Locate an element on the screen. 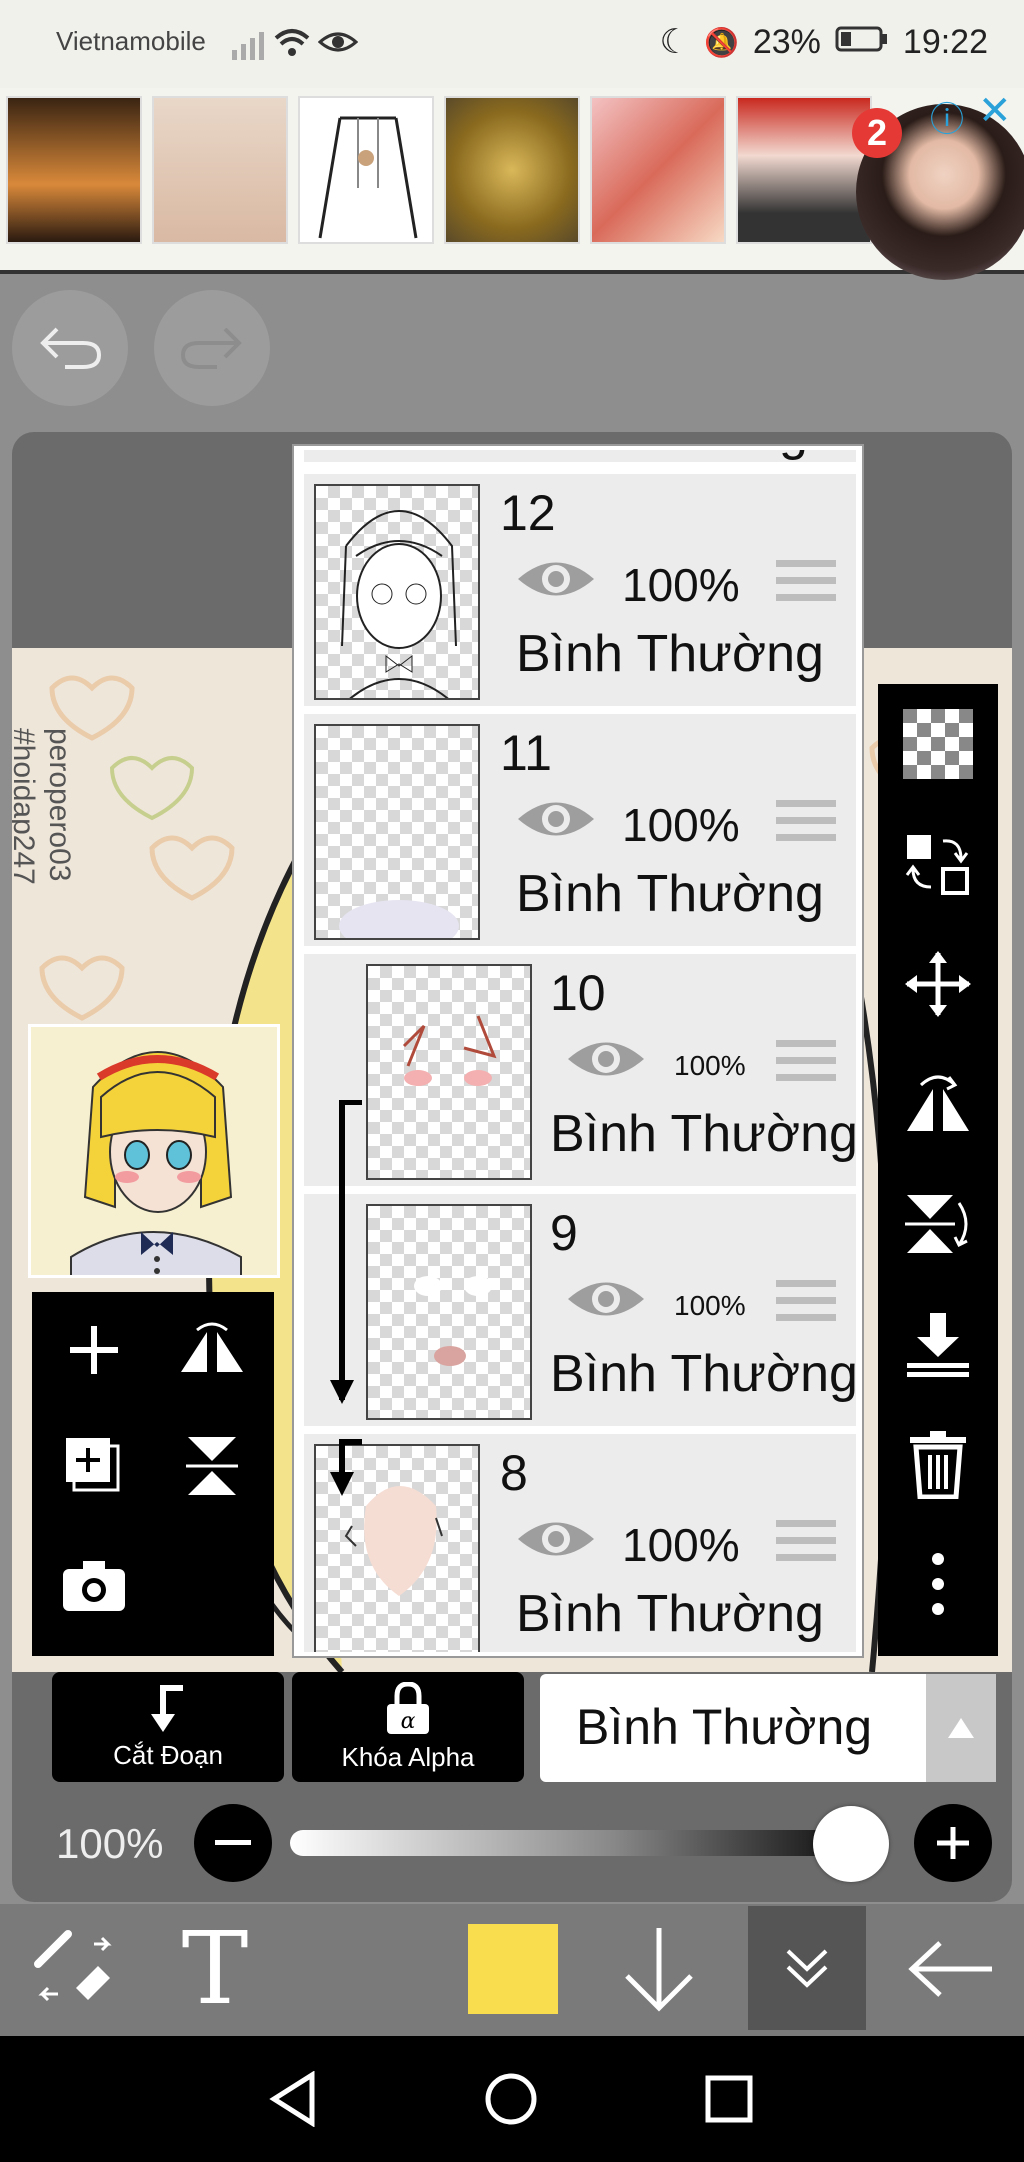 Image resolution: width=1024 pixels, height=2162 pixels. nav-recents-button is located at coordinates (729, 2099).